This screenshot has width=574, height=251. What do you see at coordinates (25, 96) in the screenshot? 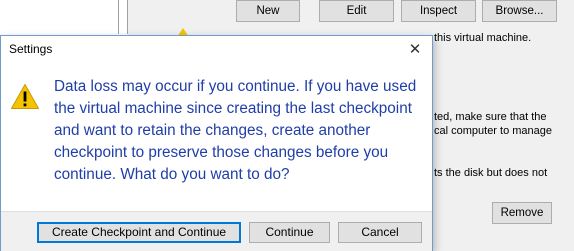
I see `warning-icon` at bounding box center [25, 96].